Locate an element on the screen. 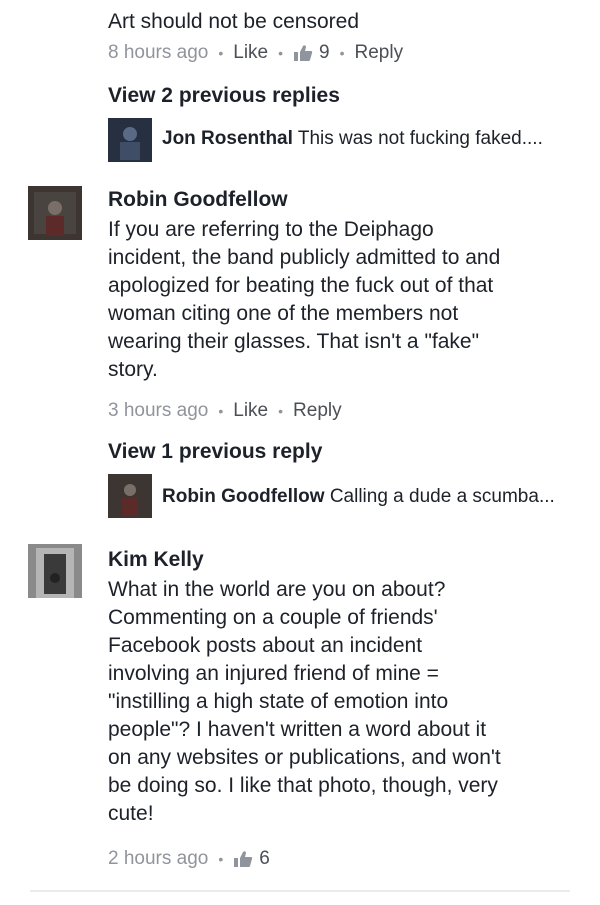  comment-line: "instilling a high state of emotion into is located at coordinates (278, 701).